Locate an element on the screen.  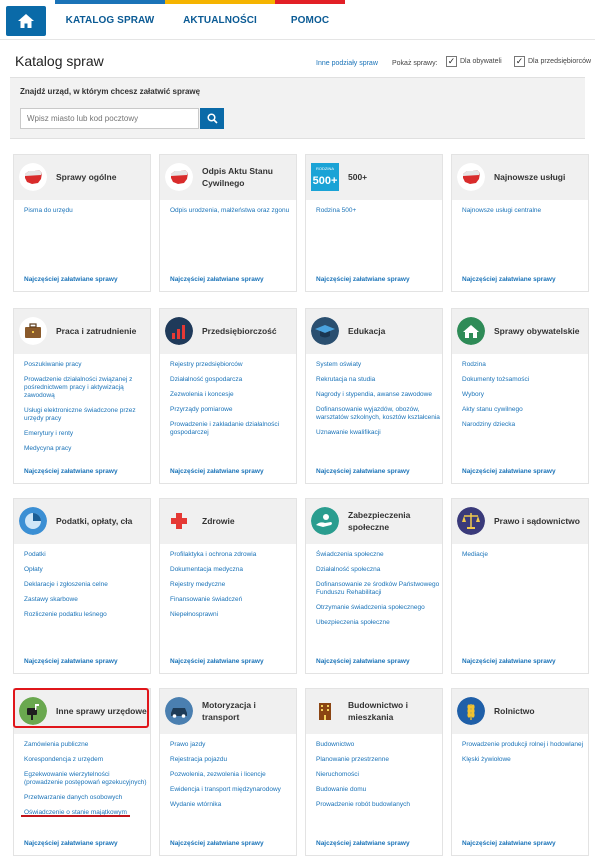
citizens-checkbox: ✓ is located at coordinates (451, 61).